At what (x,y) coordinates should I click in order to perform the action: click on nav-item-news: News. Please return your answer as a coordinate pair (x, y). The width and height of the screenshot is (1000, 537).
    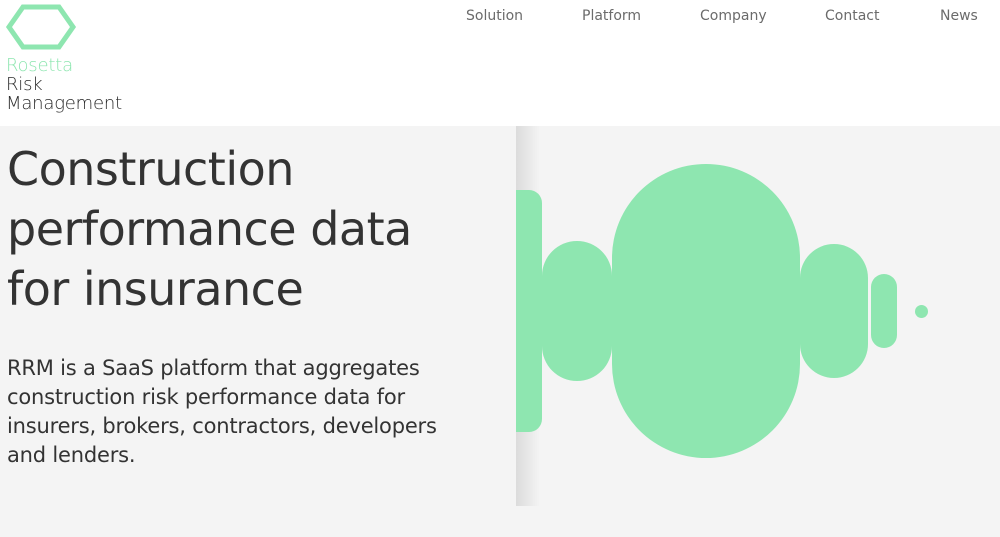
    Looking at the image, I should click on (959, 16).